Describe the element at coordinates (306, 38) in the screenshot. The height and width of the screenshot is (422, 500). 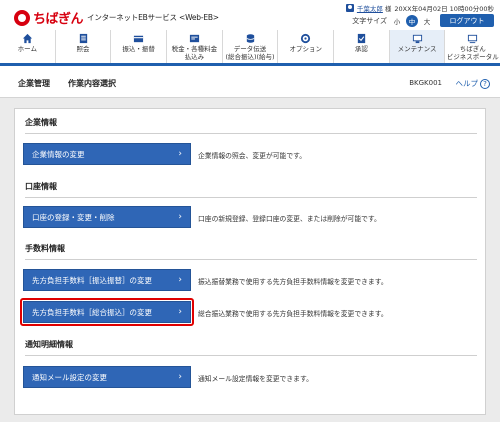
I see `option-icon` at that location.